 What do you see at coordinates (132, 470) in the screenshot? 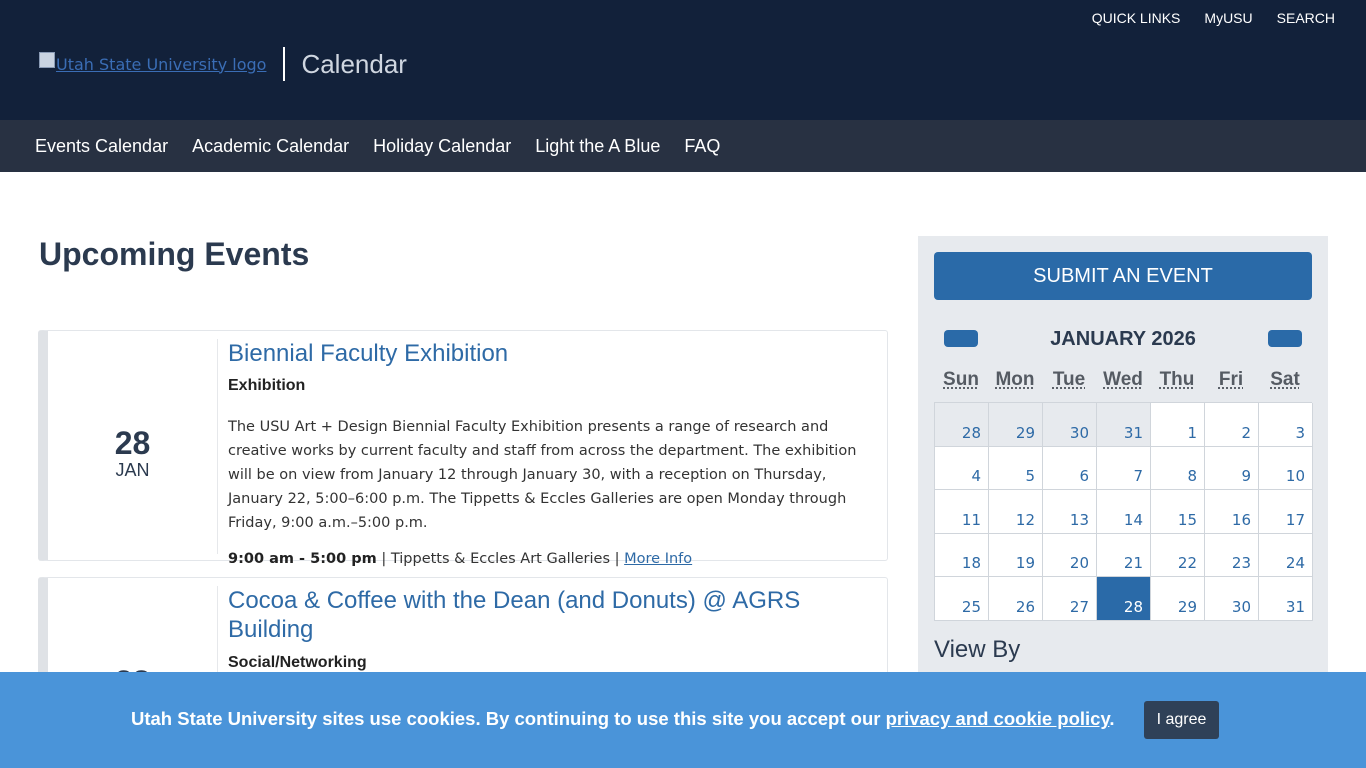
I see `event-month: JAN` at bounding box center [132, 470].